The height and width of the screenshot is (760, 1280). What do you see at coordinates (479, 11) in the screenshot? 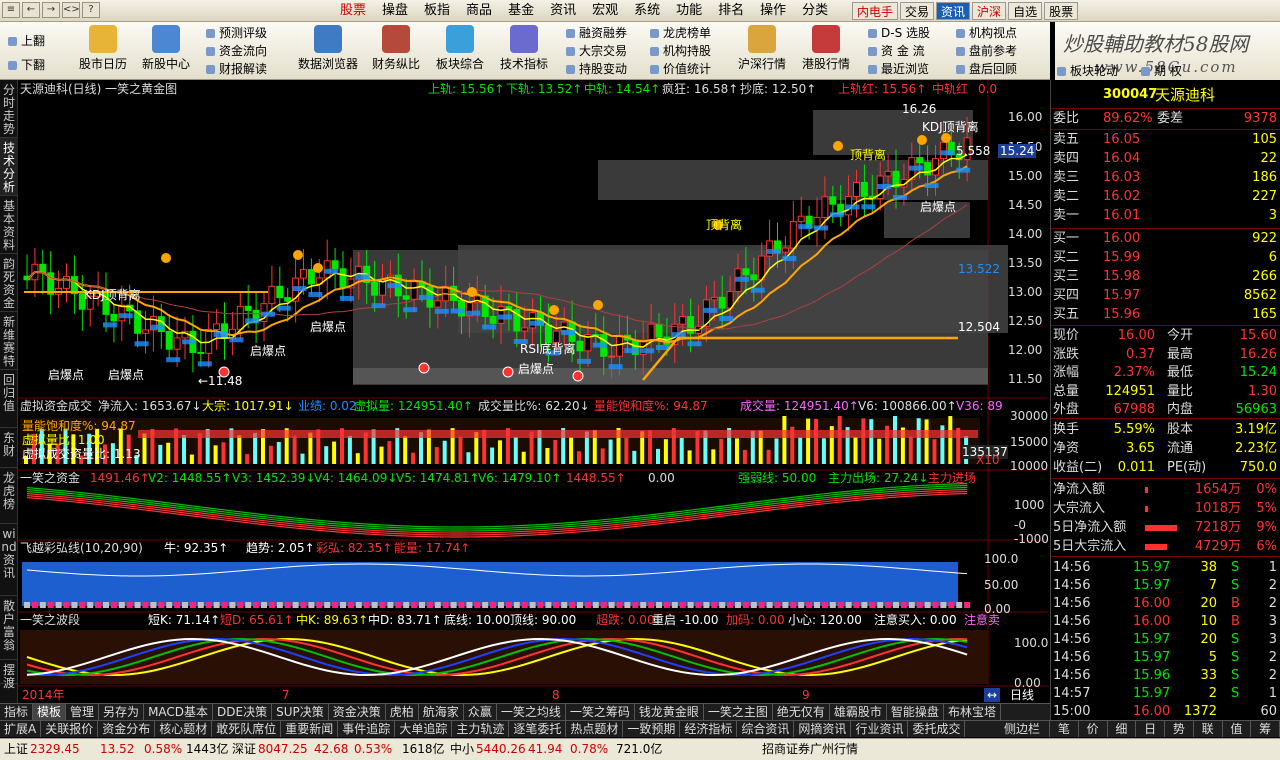
I see `menu-commodity: 商品` at bounding box center [479, 11].